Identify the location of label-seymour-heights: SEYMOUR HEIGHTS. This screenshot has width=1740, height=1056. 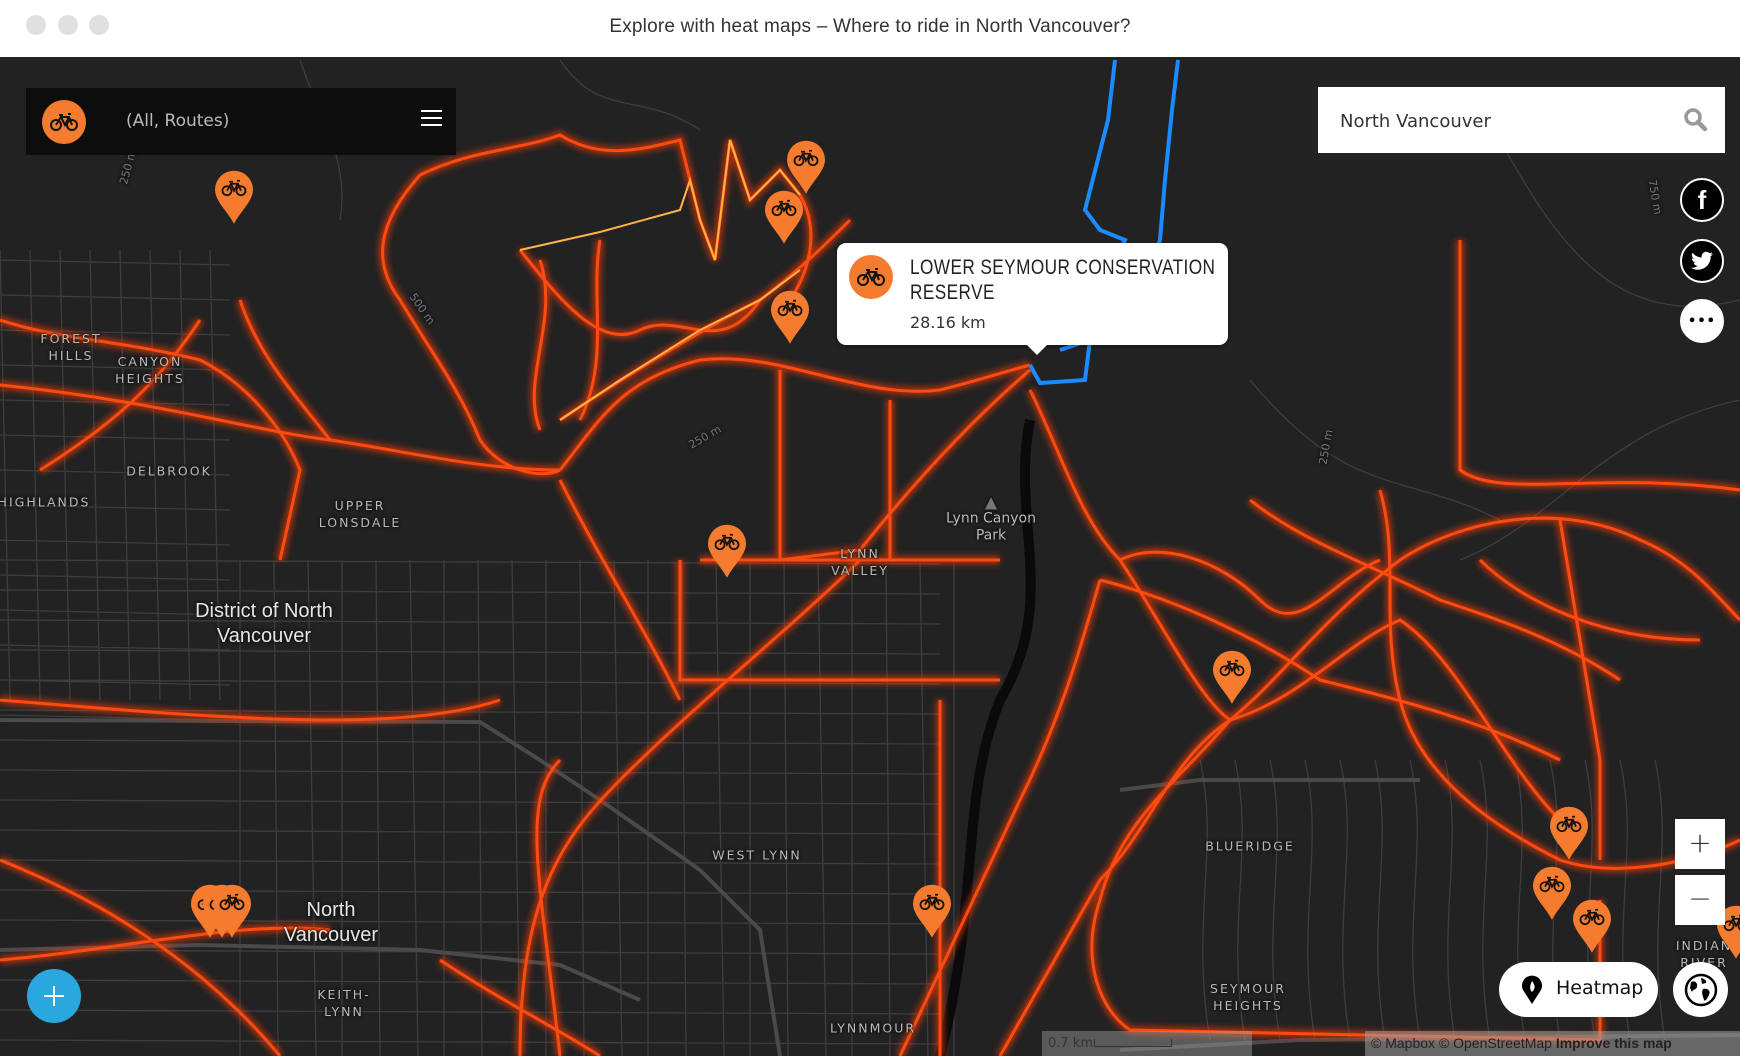
(1248, 997).